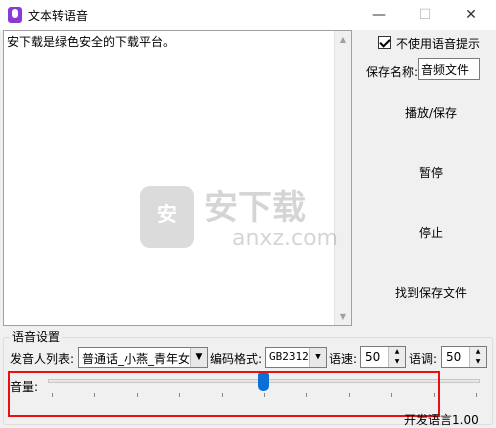  I want to click on pause-button: 暂停, so click(431, 173).